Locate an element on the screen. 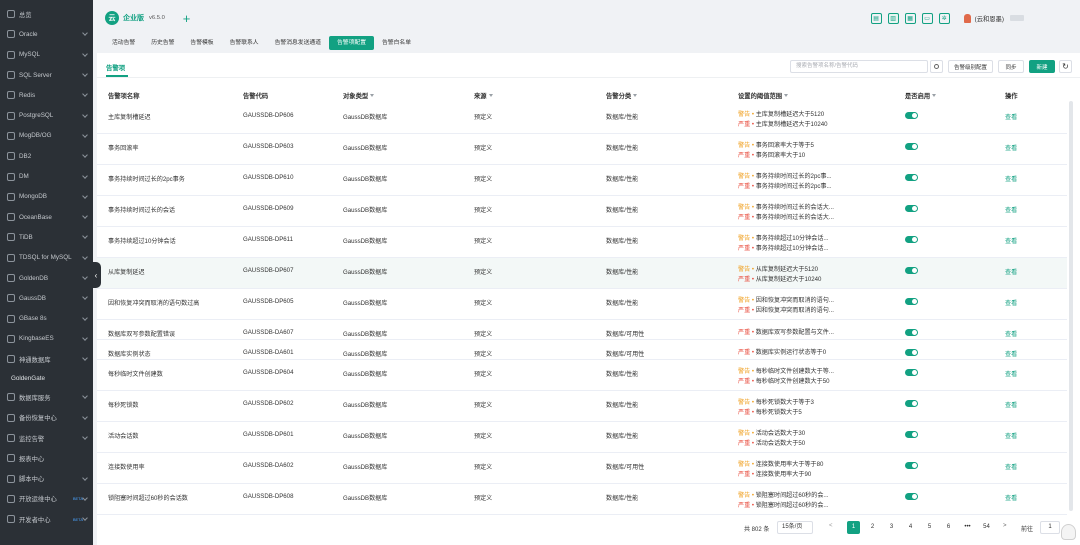 Image resolution: width=1080 pixels, height=545 pixels. sidebar-item: 开放运维中心 BETA is located at coordinates (46, 499).